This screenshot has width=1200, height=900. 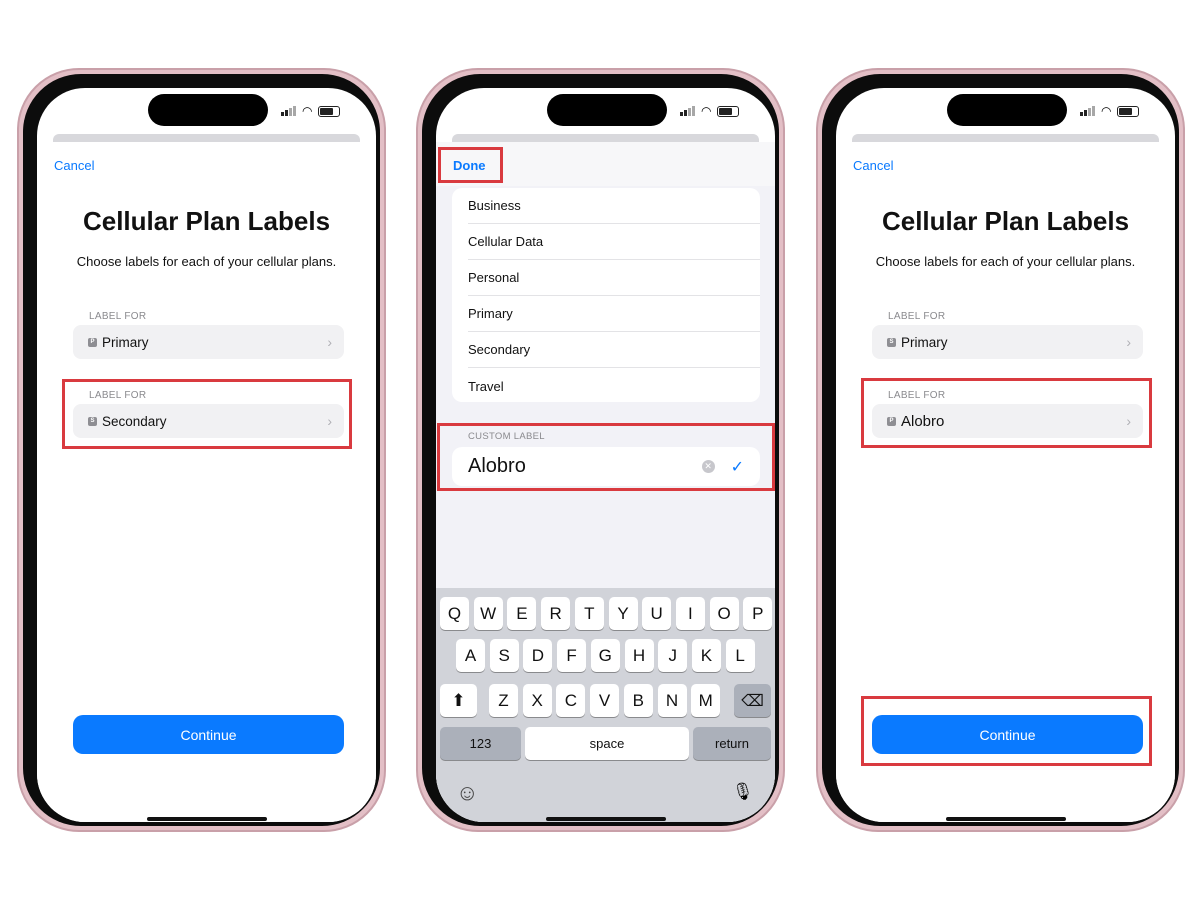 What do you see at coordinates (614, 350) in the screenshot?
I see `option-secondary: Secondary` at bounding box center [614, 350].